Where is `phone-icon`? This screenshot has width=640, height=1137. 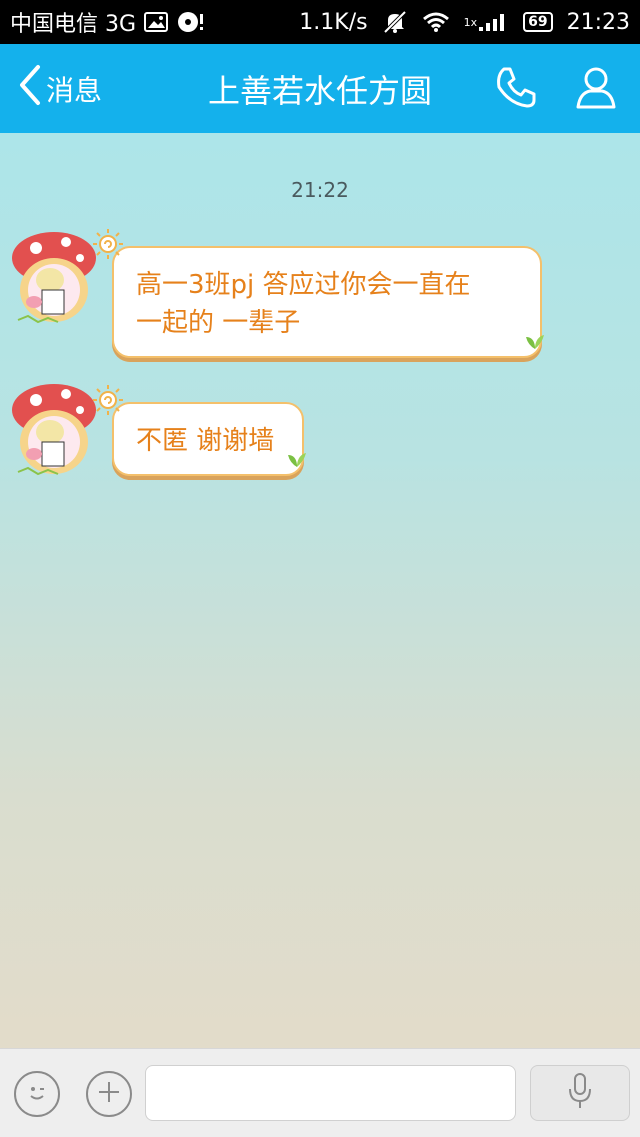 phone-icon is located at coordinates (516, 89).